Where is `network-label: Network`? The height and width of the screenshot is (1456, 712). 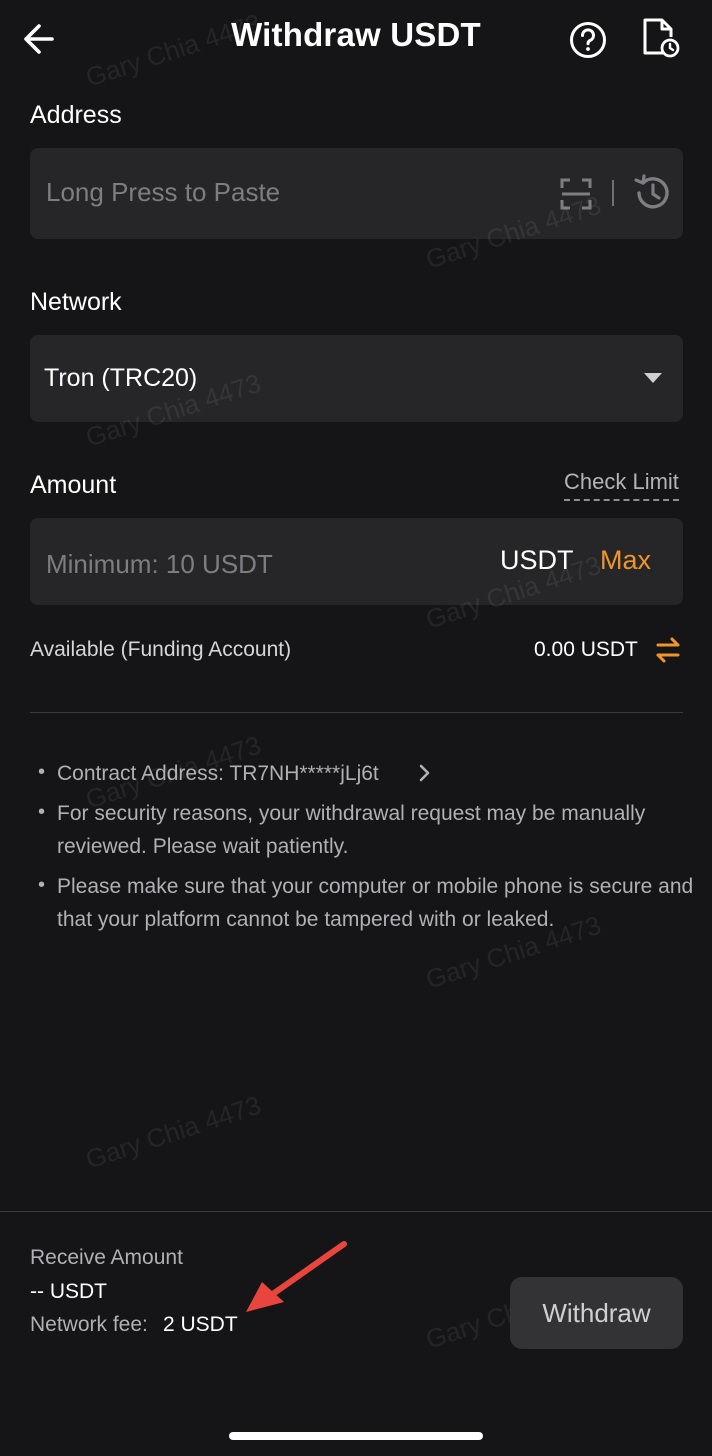 network-label: Network is located at coordinates (76, 302).